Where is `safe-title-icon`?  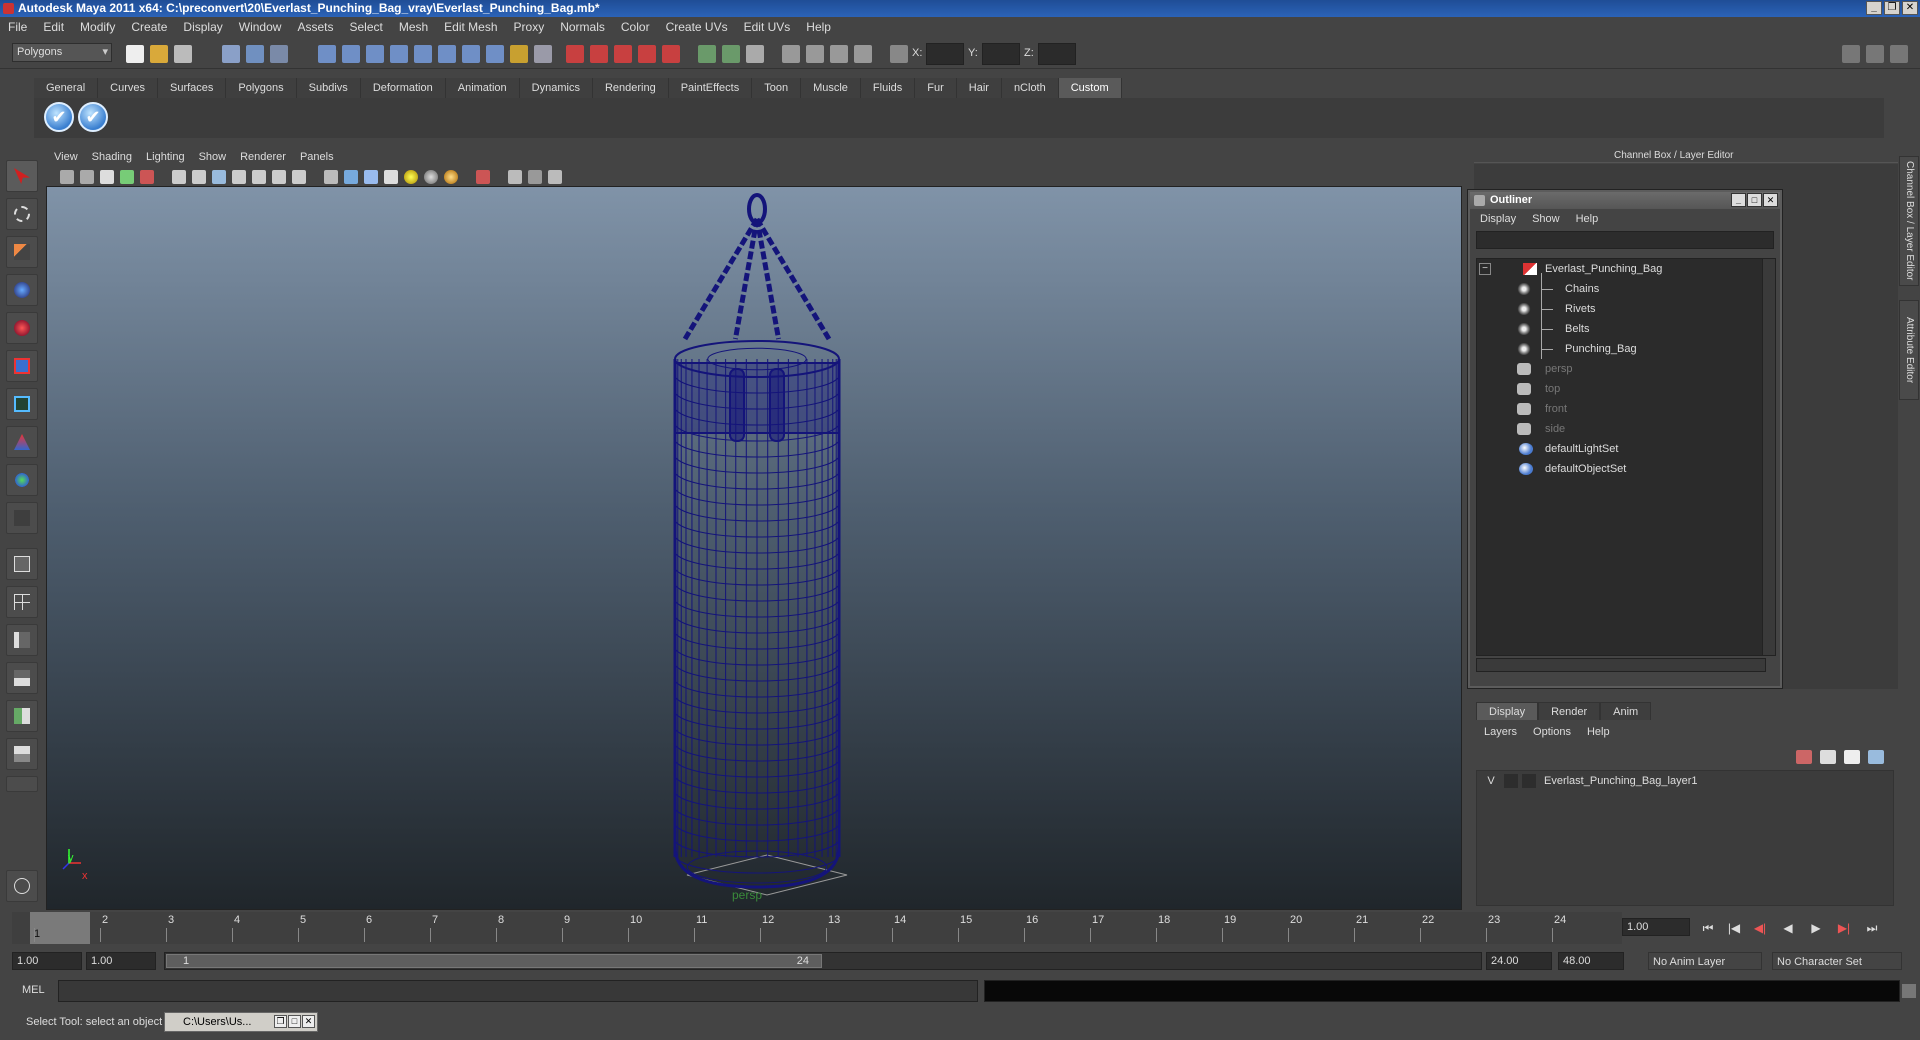
safe-title-icon is located at coordinates (299, 177).